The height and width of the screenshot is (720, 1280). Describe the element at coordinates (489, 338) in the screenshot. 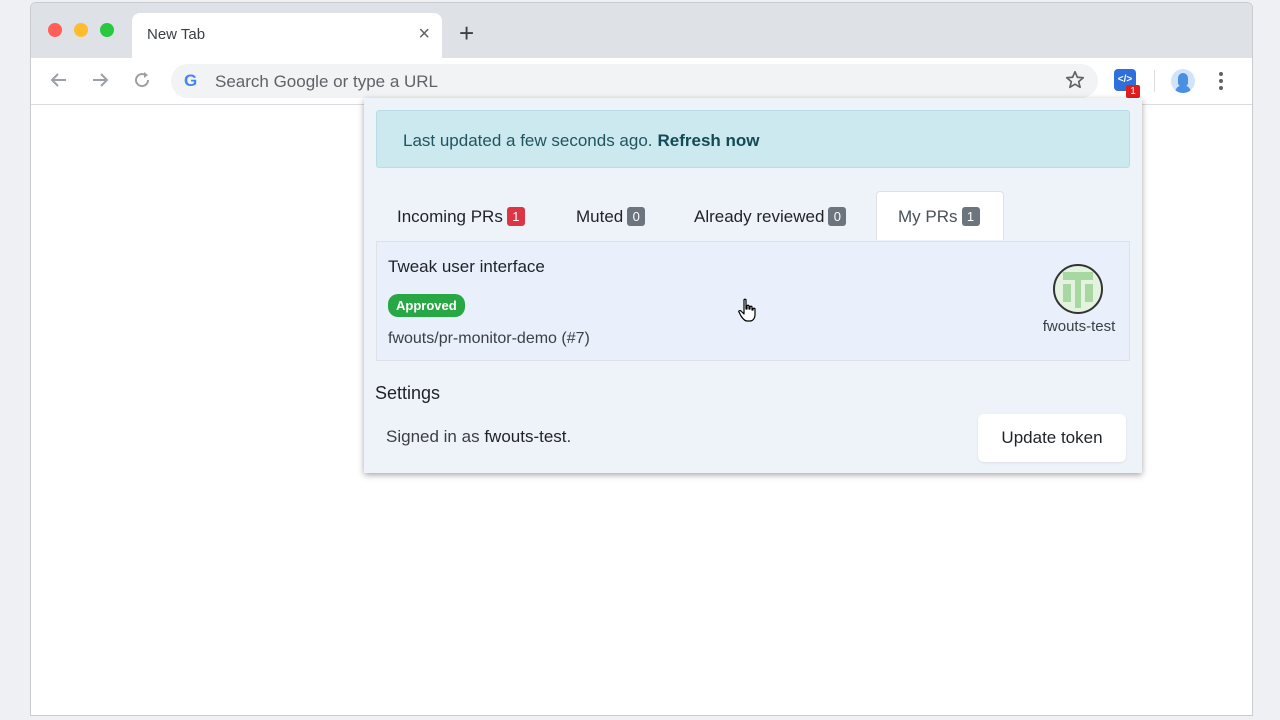

I see `pr-repo: fwouts/pr-monitor-demo (#7)` at that location.